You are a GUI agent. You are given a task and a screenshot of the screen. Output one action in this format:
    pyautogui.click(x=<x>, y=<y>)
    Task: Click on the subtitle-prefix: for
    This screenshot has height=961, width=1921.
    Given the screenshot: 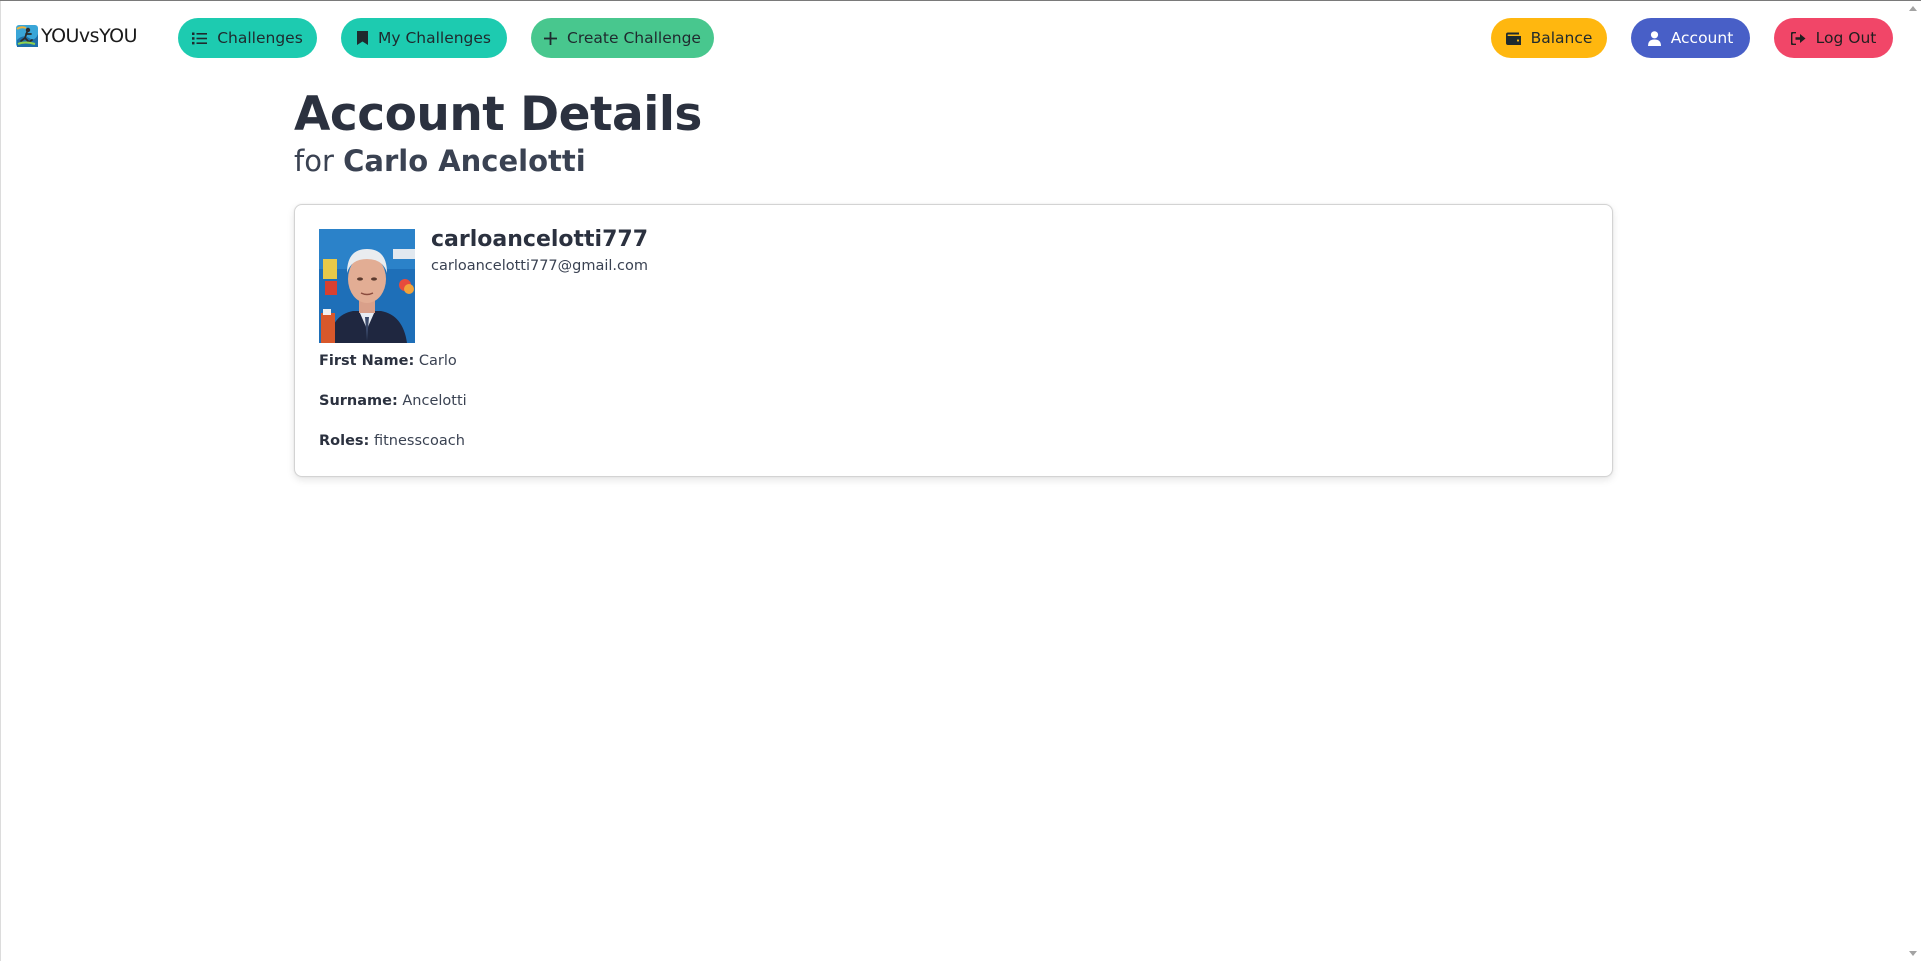 What is the action you would take?
    pyautogui.click(x=314, y=161)
    